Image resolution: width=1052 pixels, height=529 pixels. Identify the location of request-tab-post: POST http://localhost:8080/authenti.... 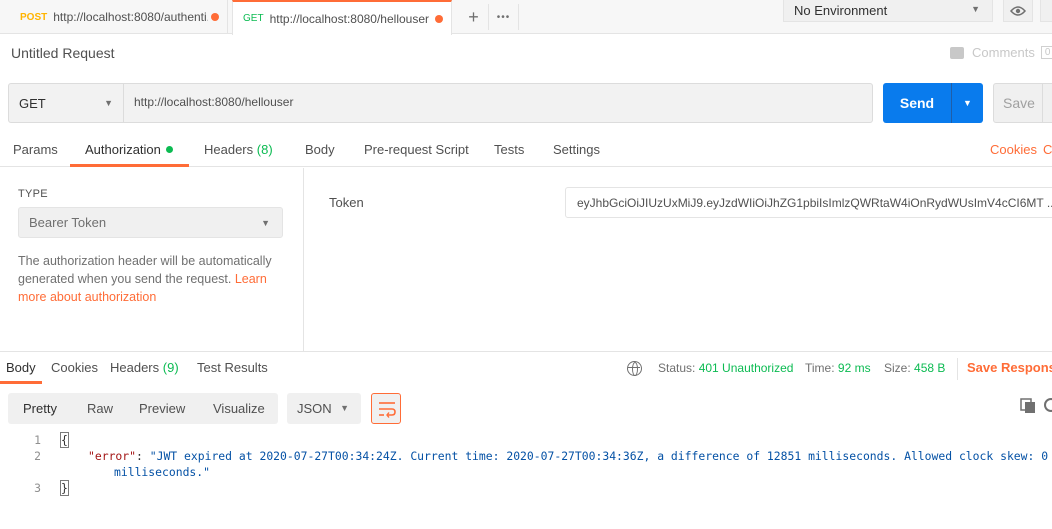
(119, 17).